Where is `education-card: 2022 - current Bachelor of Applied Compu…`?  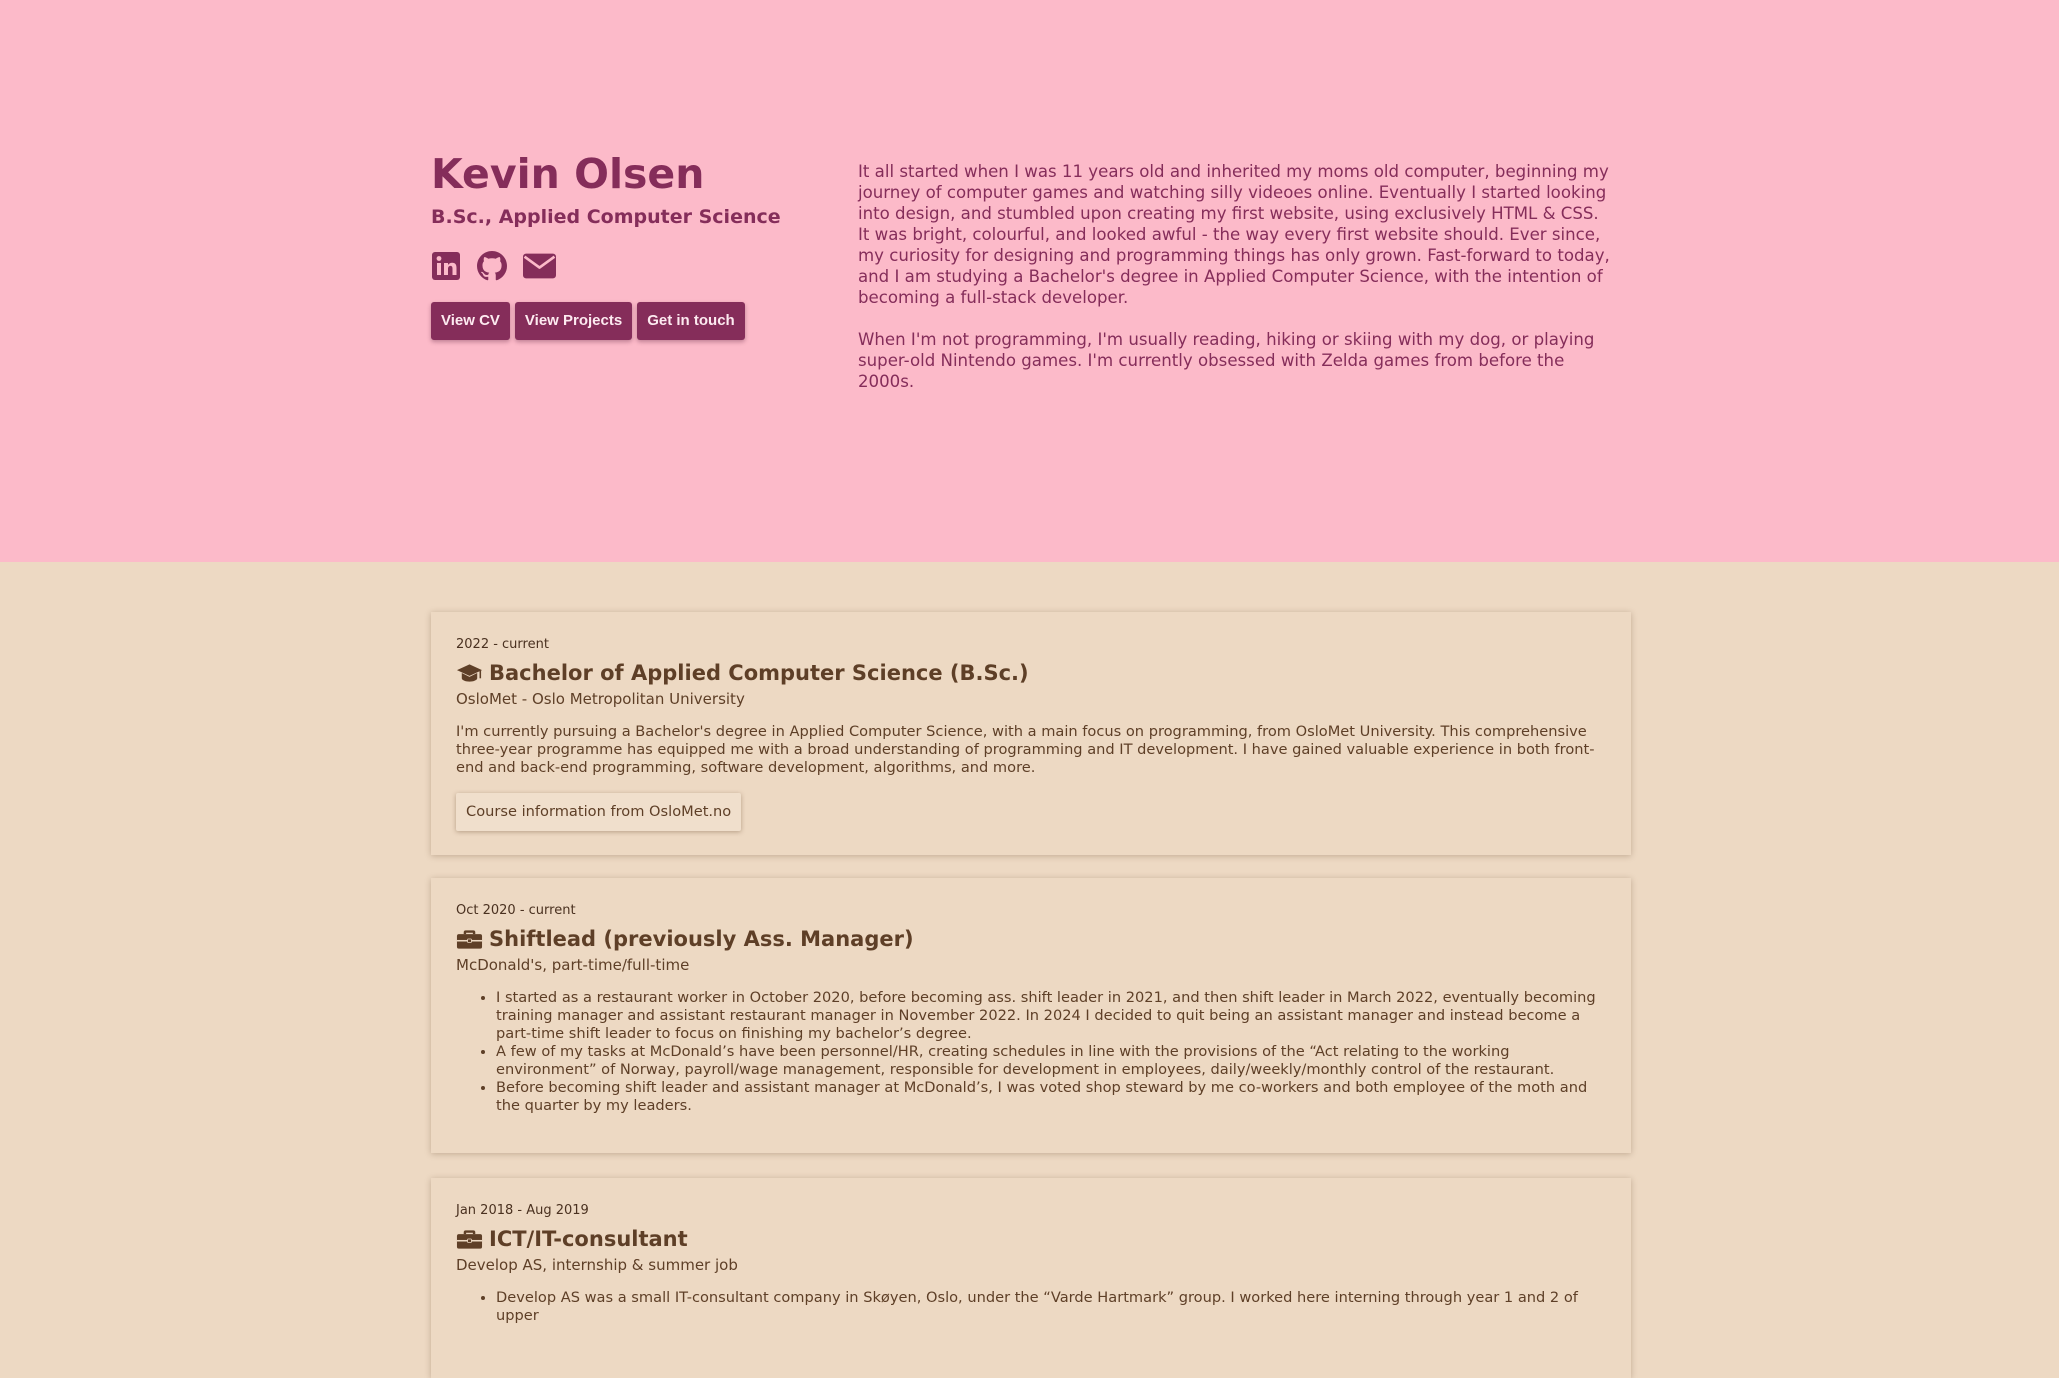
education-card: 2022 - current Bachelor of Applied Compu… is located at coordinates (1031, 733).